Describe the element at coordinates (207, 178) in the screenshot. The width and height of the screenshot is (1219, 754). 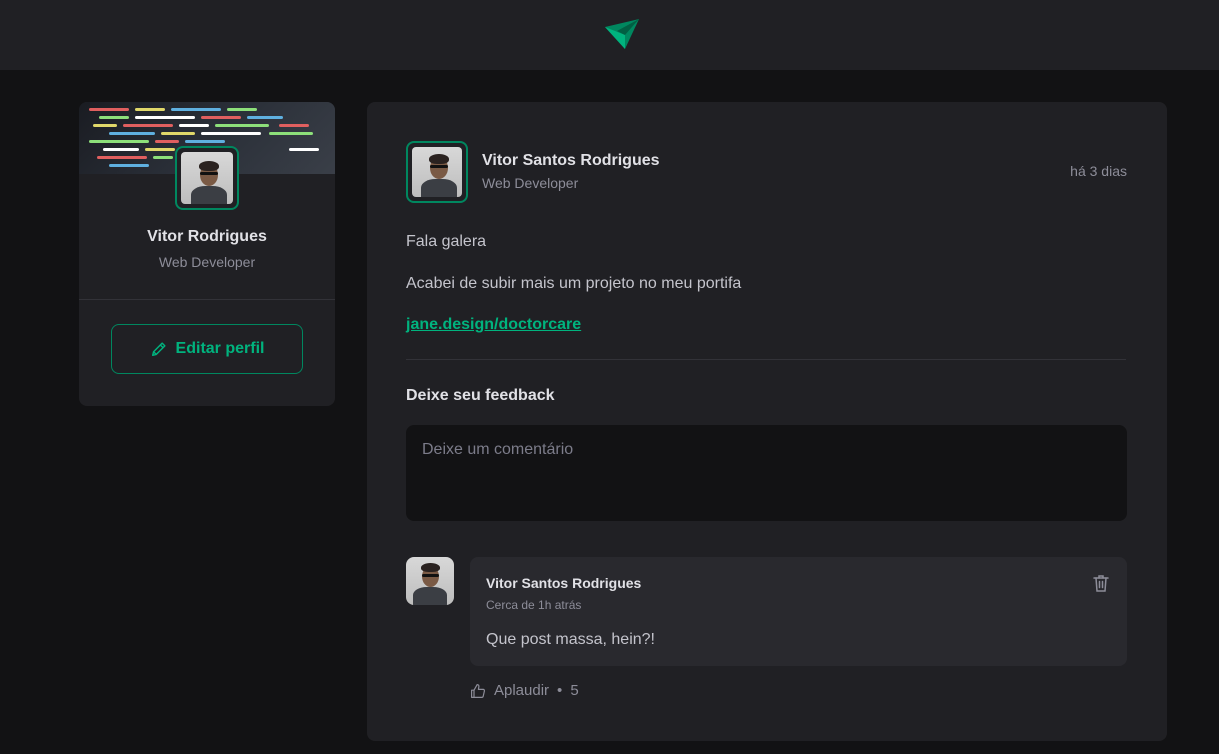
I see `profile-avatar` at that location.